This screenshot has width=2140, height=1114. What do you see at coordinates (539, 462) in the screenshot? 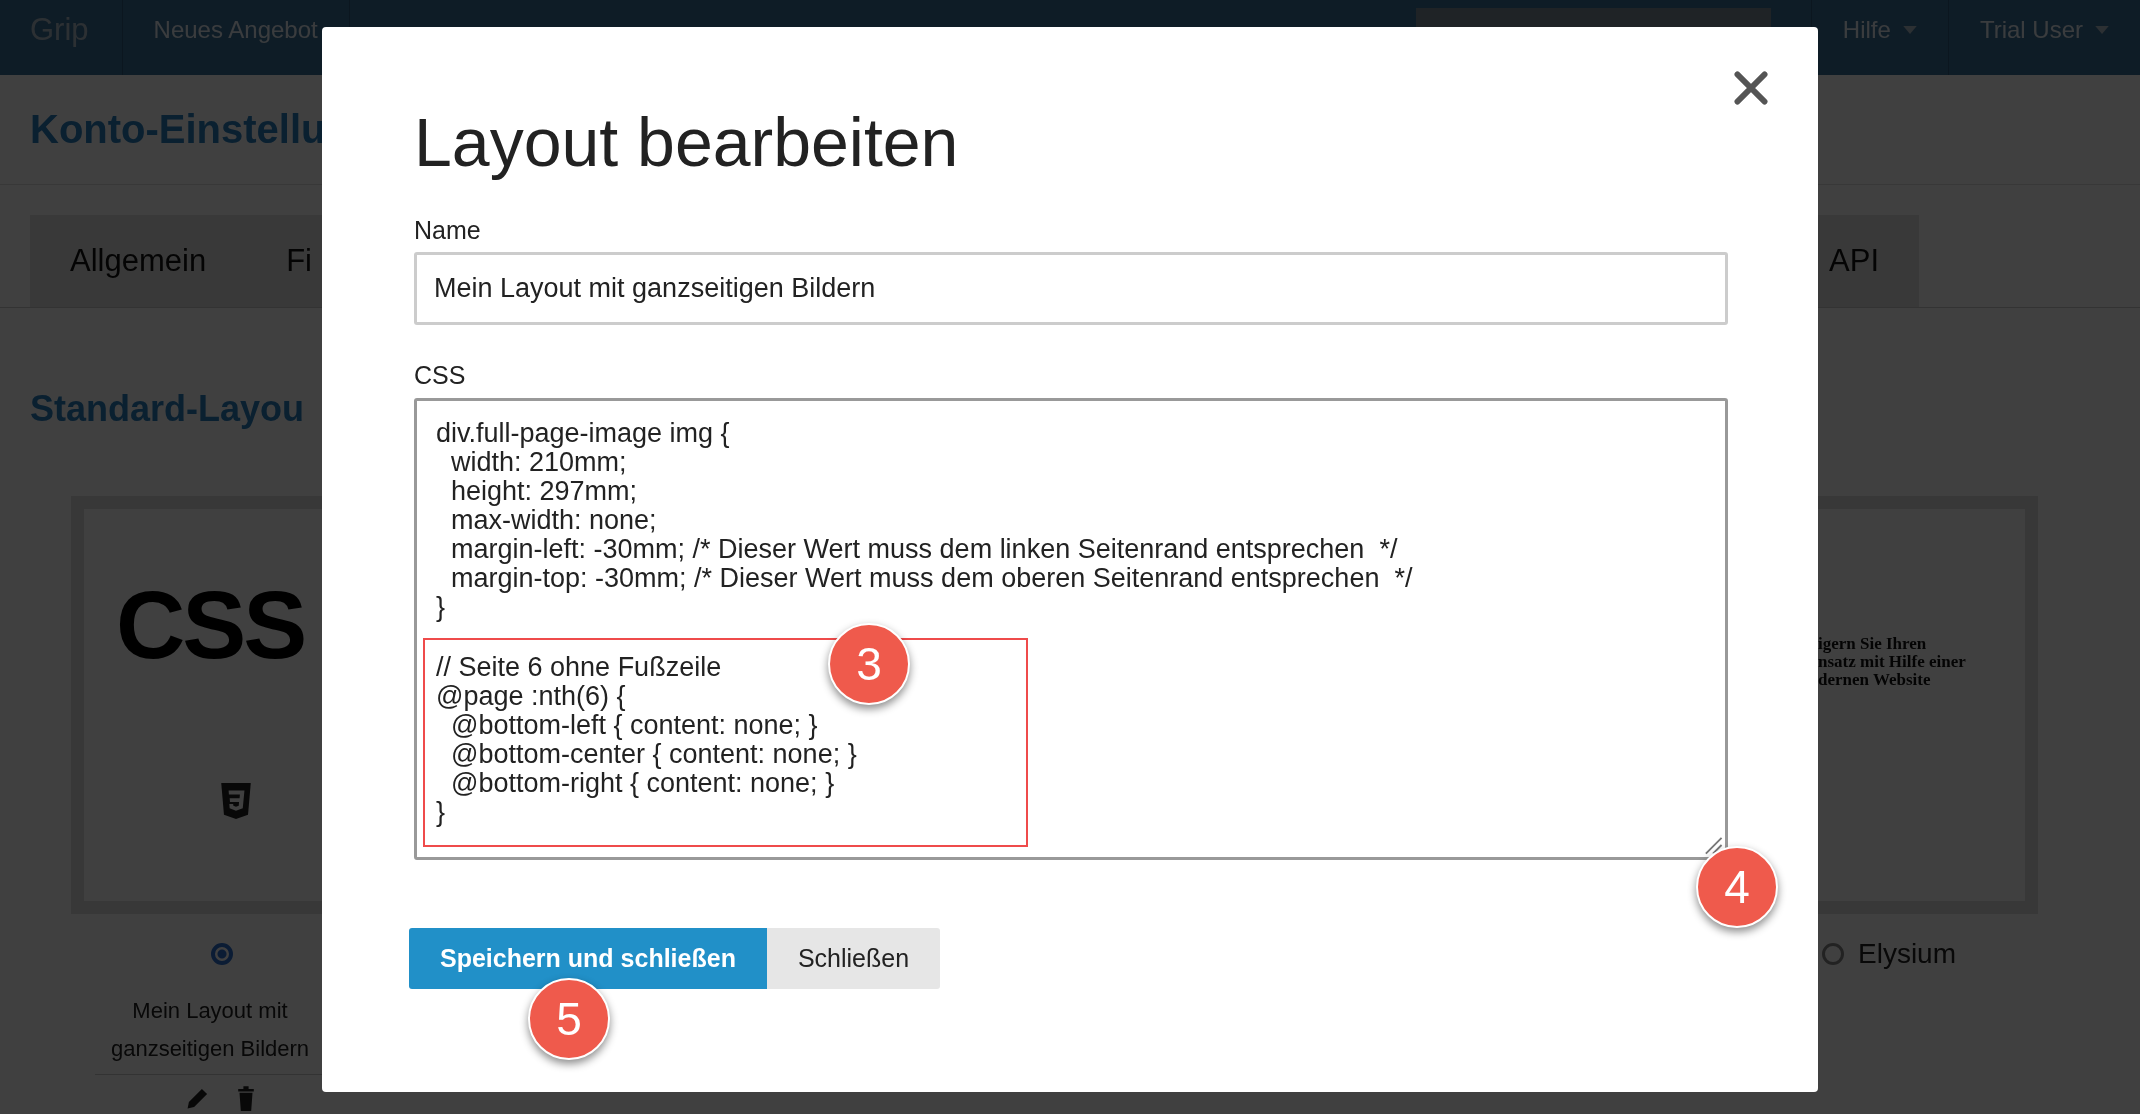
I see `code-line: width: 210mm;` at bounding box center [539, 462].